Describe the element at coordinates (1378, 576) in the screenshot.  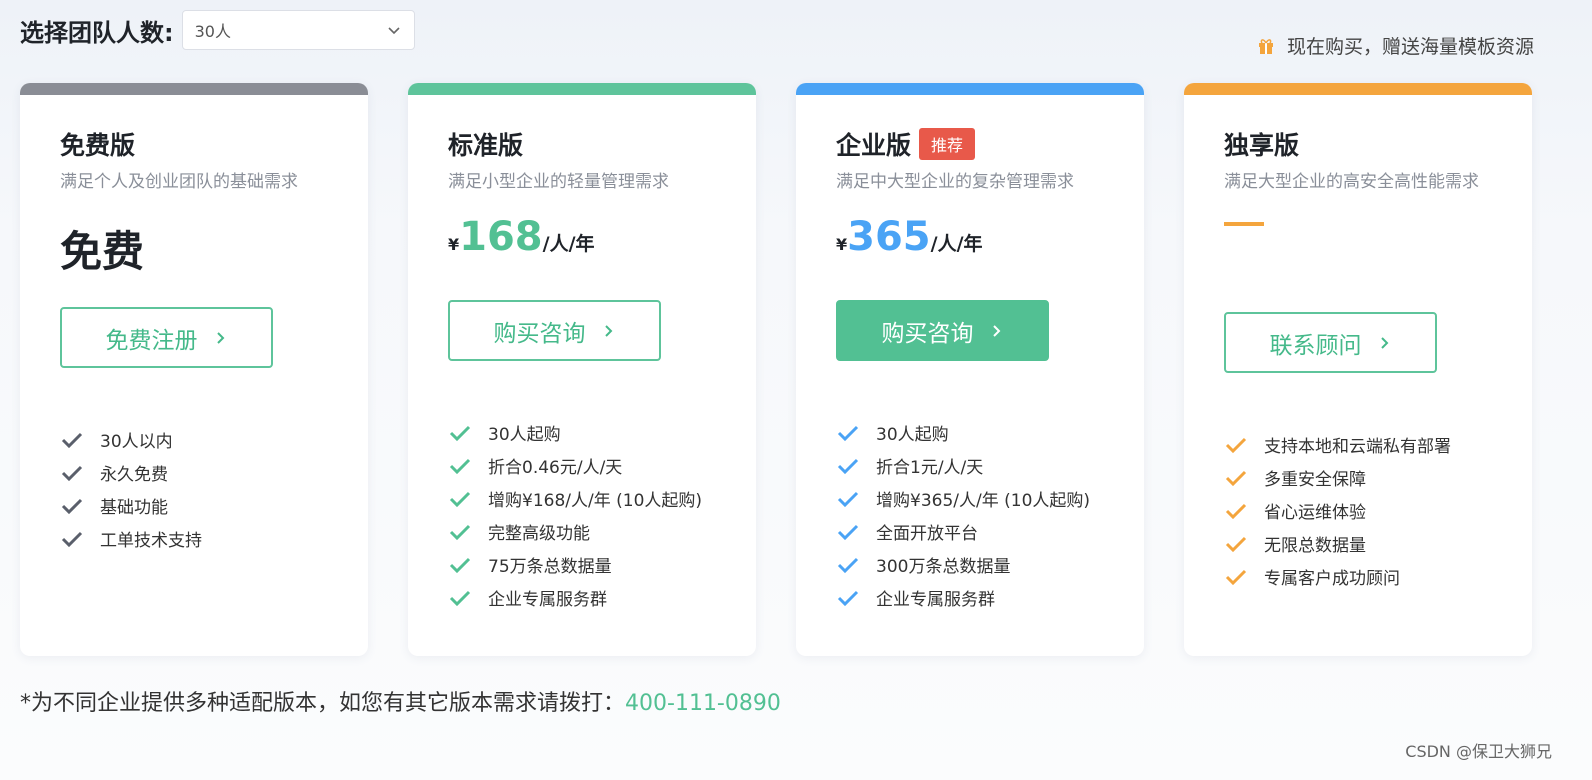
I see `feature-item: 专属客户成功顾问` at that location.